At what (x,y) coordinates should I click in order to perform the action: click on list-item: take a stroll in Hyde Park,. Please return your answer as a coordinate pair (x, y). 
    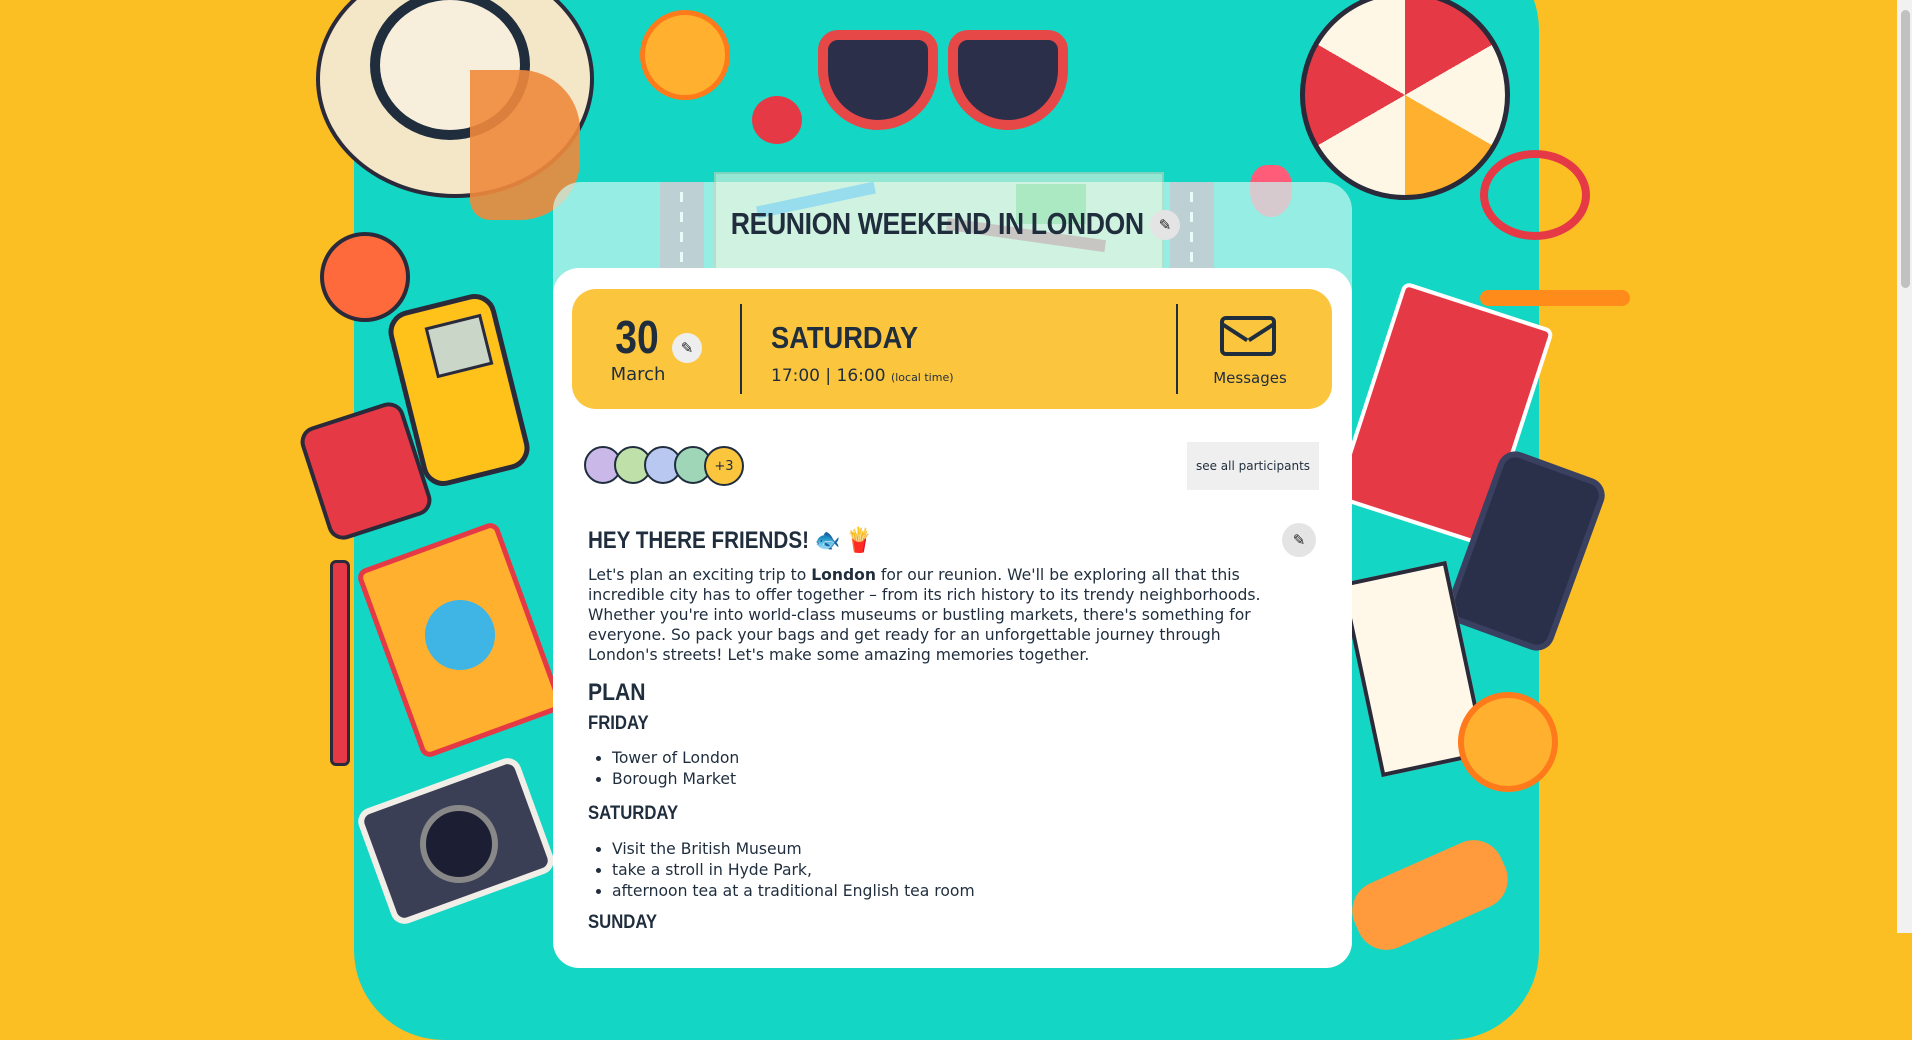
    Looking at the image, I should click on (793, 870).